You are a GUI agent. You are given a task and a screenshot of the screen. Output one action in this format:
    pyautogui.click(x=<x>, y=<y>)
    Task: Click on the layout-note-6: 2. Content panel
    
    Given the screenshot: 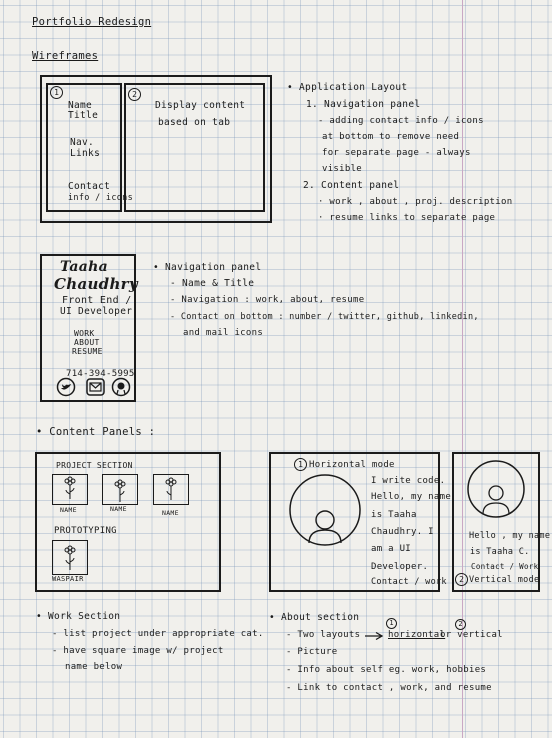 What is the action you would take?
    pyautogui.click(x=351, y=185)
    